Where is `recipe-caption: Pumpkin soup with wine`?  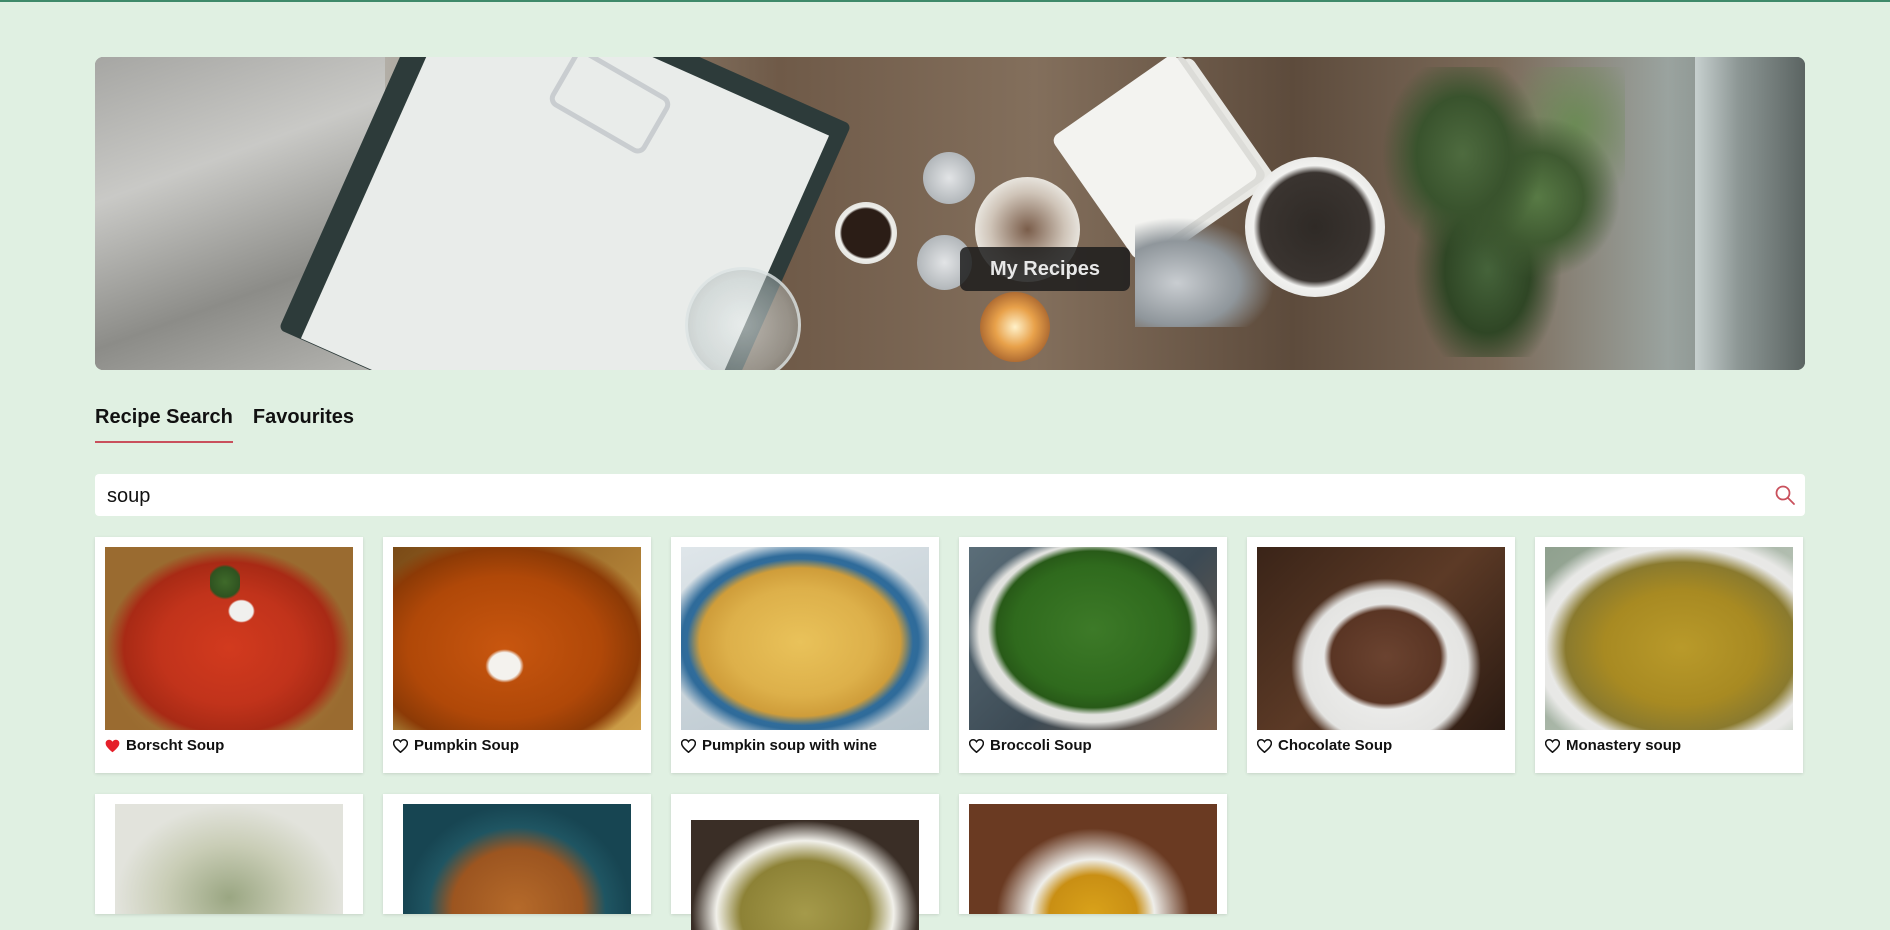 recipe-caption: Pumpkin soup with wine is located at coordinates (779, 745).